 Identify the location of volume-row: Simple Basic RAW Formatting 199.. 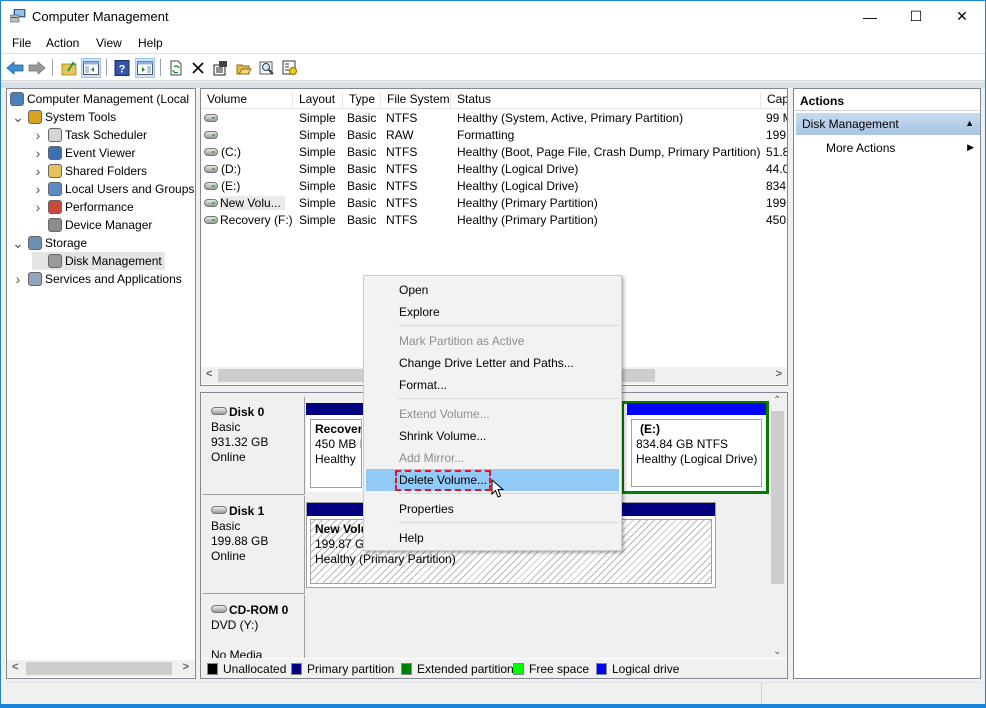
(494, 135).